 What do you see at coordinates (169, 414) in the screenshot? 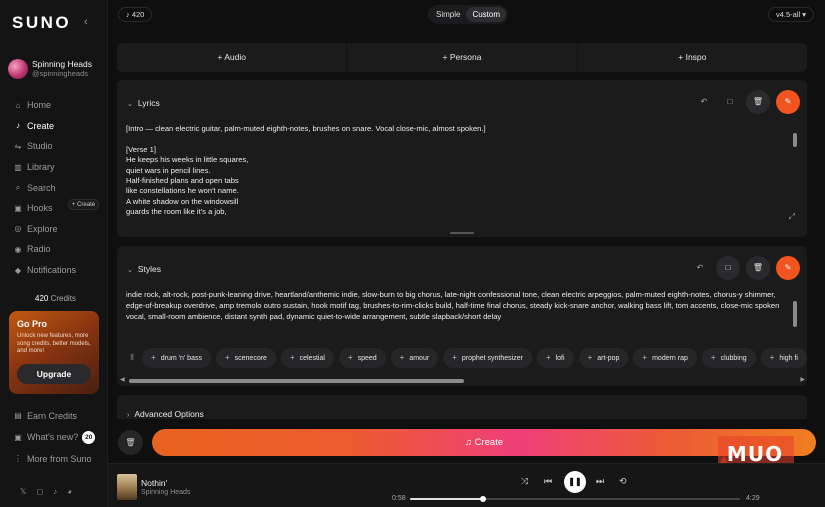
I see `advanced-options-title: Advanced Options` at bounding box center [169, 414].